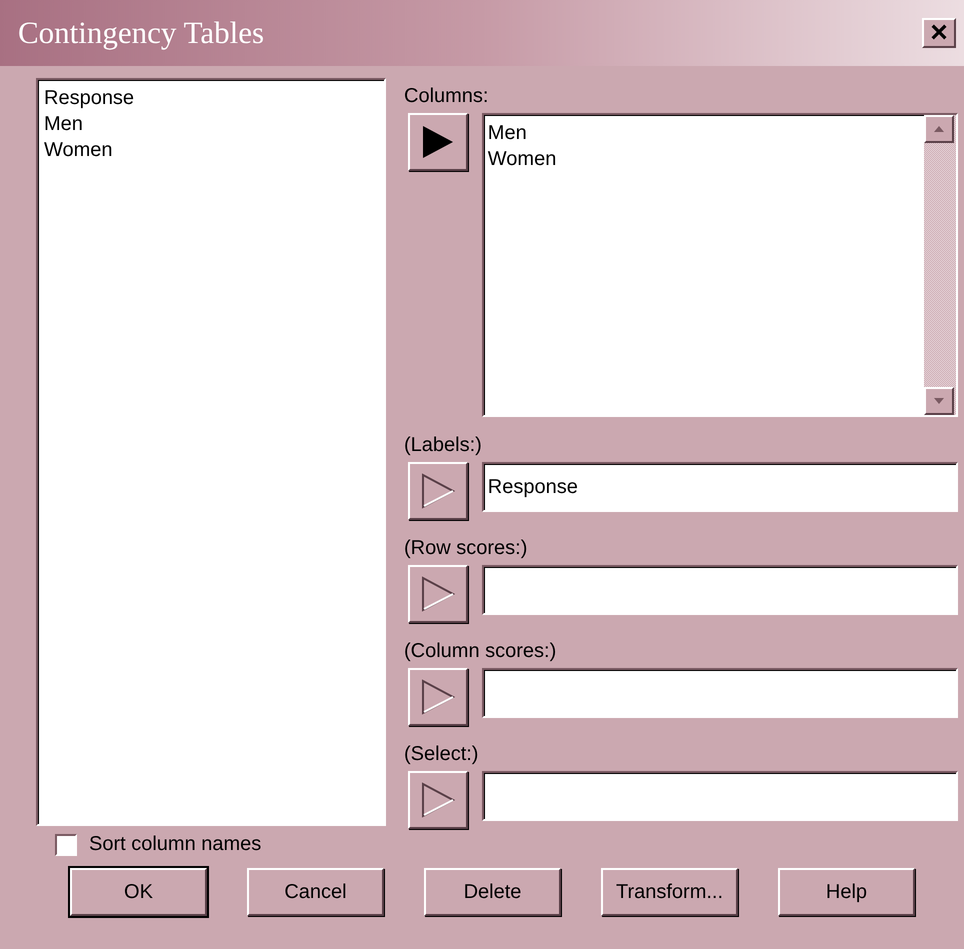 The height and width of the screenshot is (949, 964). What do you see at coordinates (939, 401) in the screenshot?
I see `scroll-down-icon` at bounding box center [939, 401].